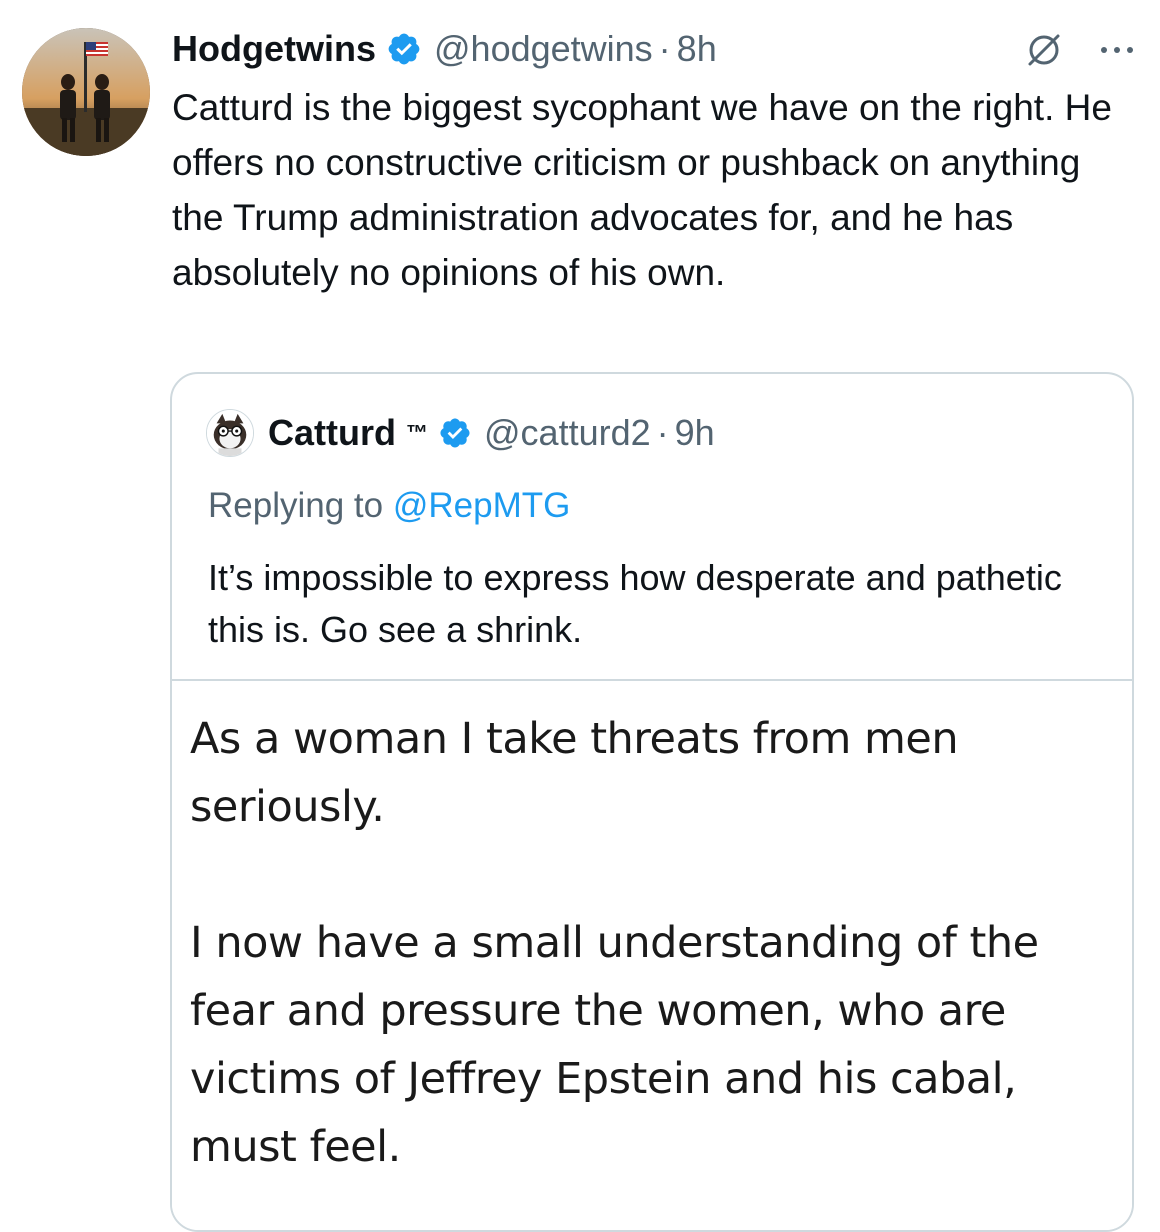 The width and height of the screenshot is (1160, 1232). What do you see at coordinates (482, 505) in the screenshot?
I see `replying-to-mention-link: @RepMTG` at bounding box center [482, 505].